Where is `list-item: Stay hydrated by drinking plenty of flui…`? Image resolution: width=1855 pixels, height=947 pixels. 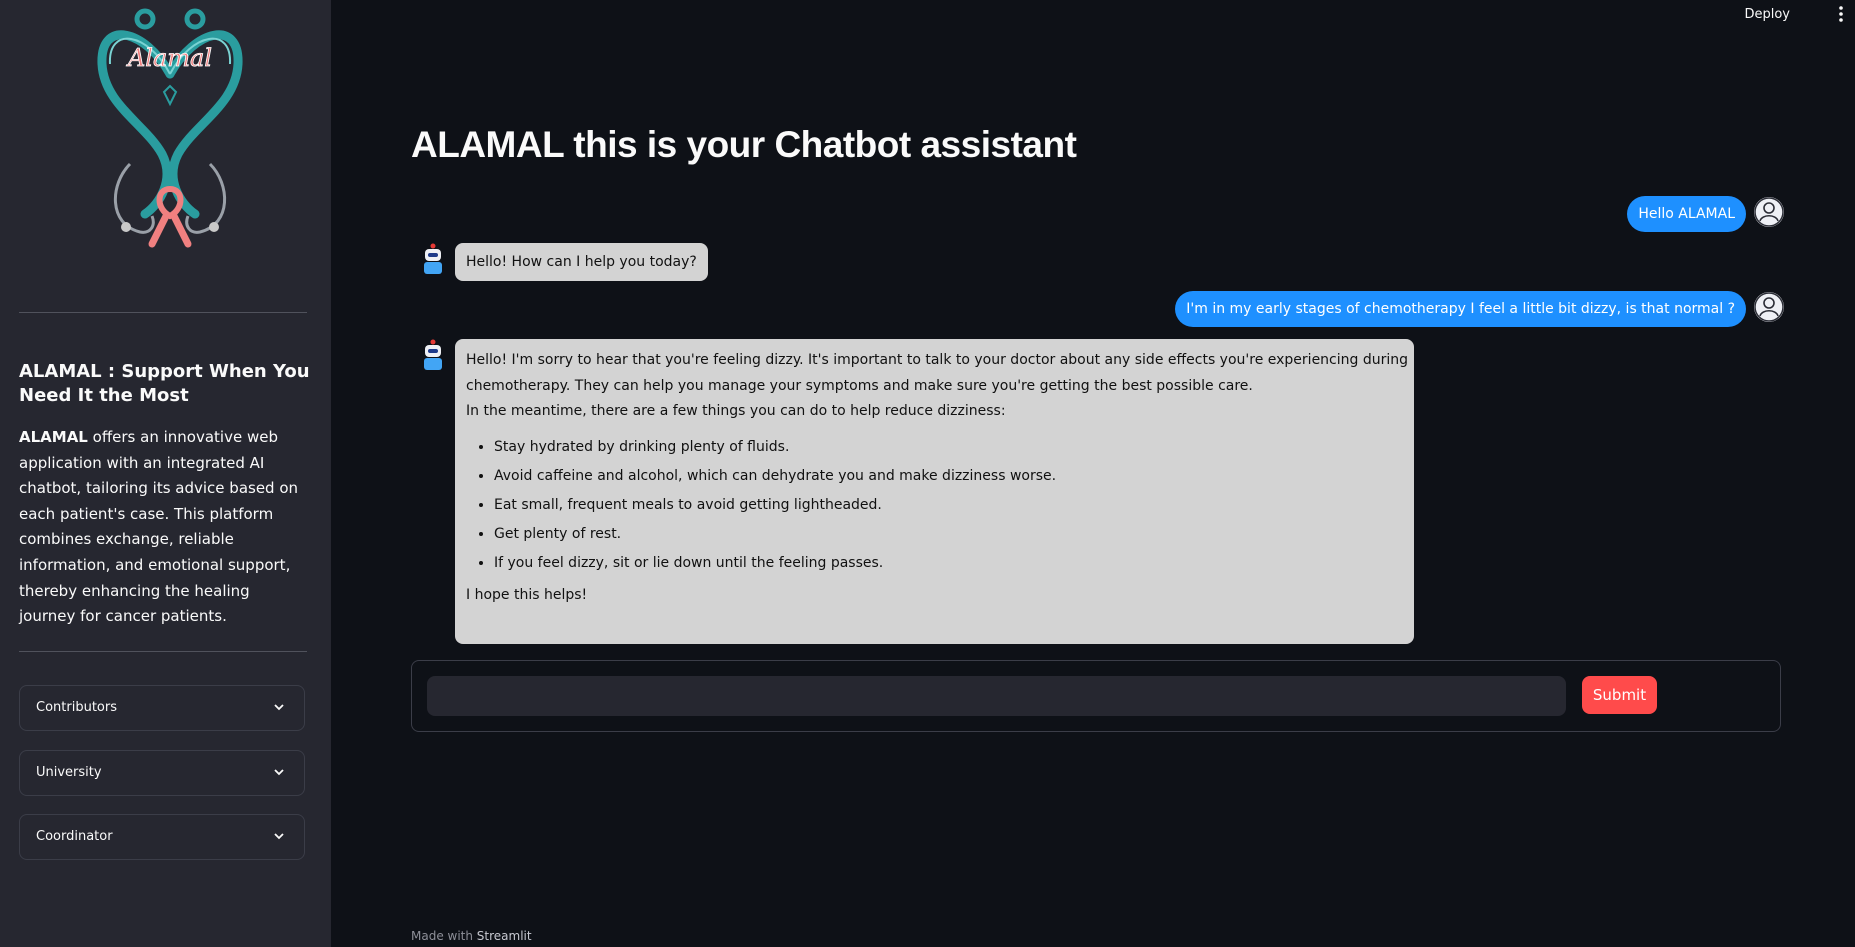 list-item: Stay hydrated by drinking plenty of flui… is located at coordinates (948, 447).